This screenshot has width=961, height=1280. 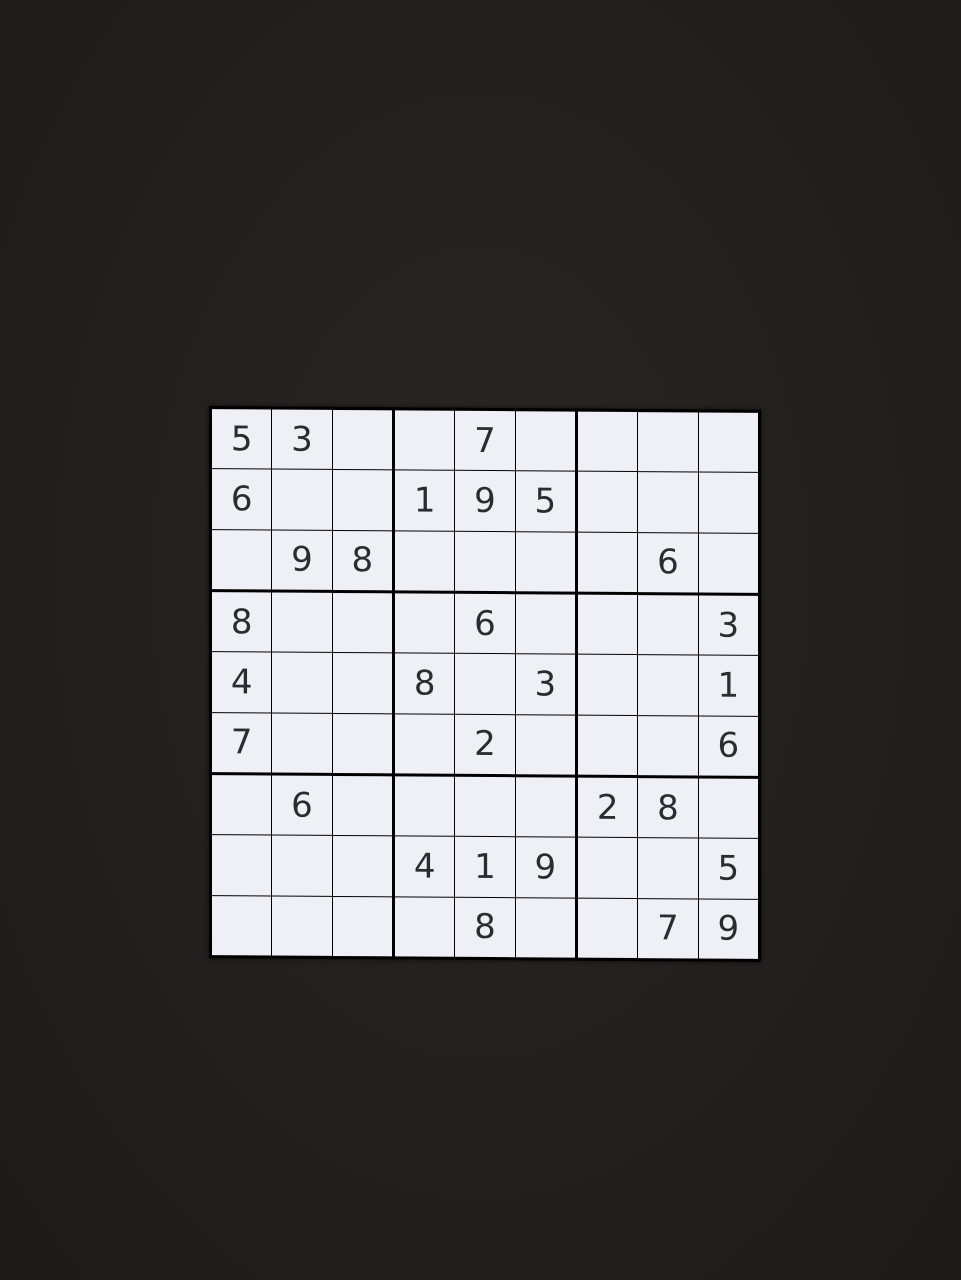 What do you see at coordinates (362, 500) in the screenshot?
I see `sudoku-cell-r2c3` at bounding box center [362, 500].